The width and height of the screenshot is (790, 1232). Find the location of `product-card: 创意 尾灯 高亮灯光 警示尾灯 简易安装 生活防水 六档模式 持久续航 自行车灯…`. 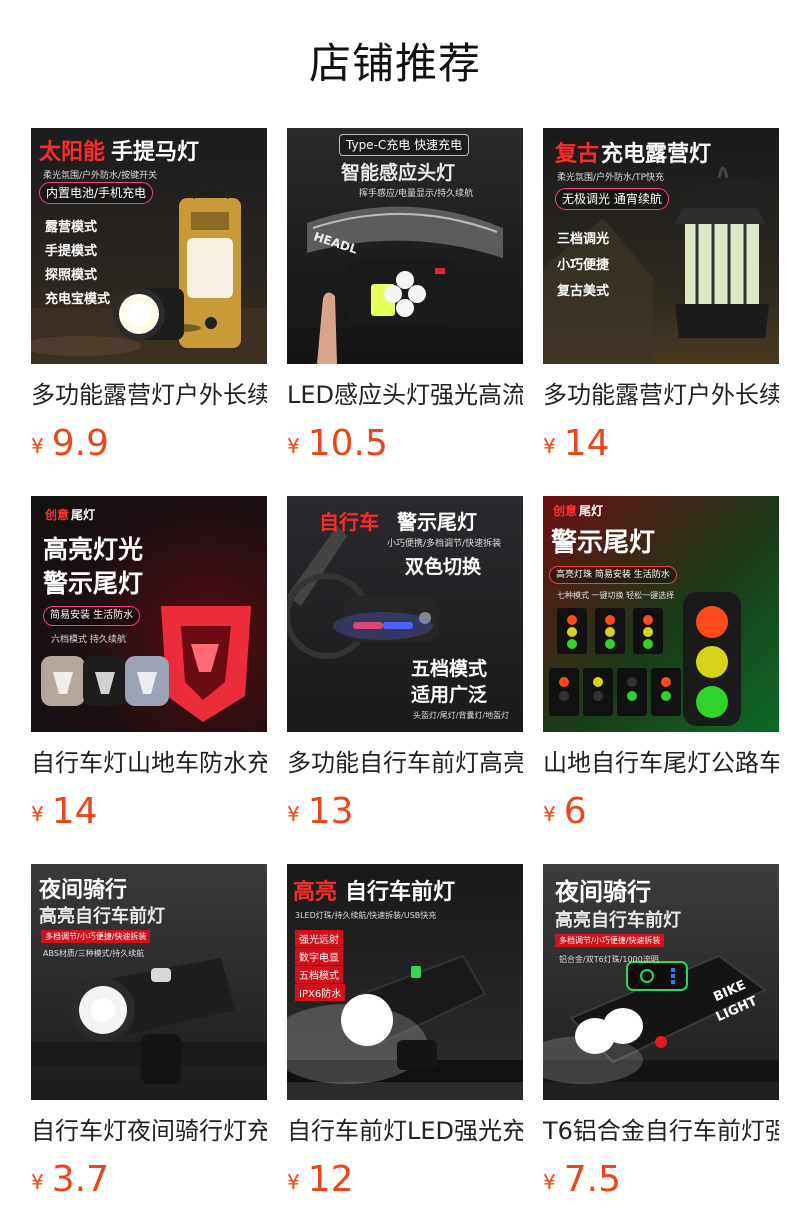

product-card: 创意 尾灯 高亮灯光 警示尾灯 简易安装 生活防水 六档模式 持久续航 自行车灯… is located at coordinates (149, 680).